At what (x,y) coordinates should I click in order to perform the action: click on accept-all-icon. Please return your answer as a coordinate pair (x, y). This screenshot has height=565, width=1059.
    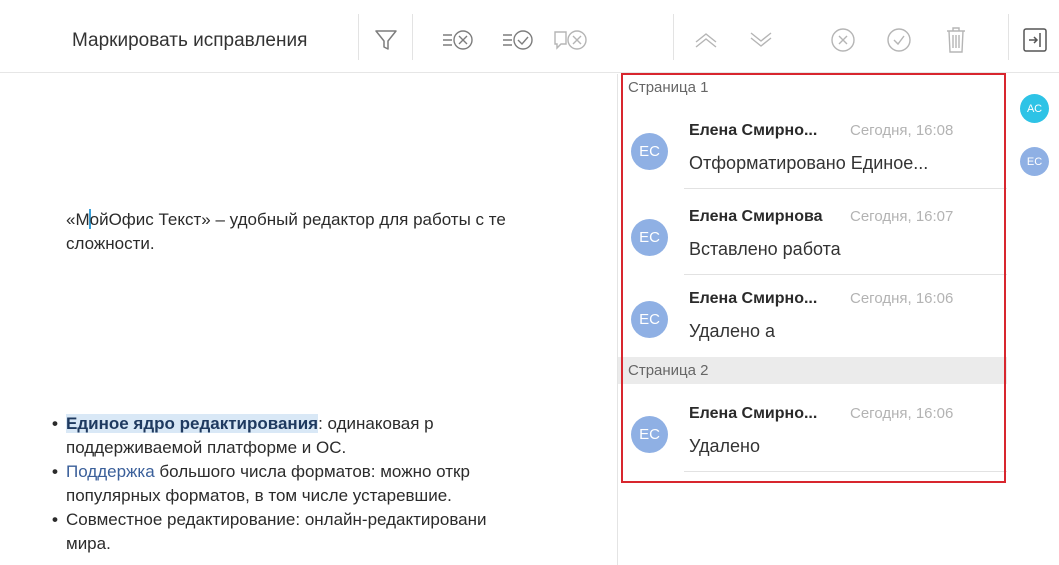
    Looking at the image, I should click on (519, 40).